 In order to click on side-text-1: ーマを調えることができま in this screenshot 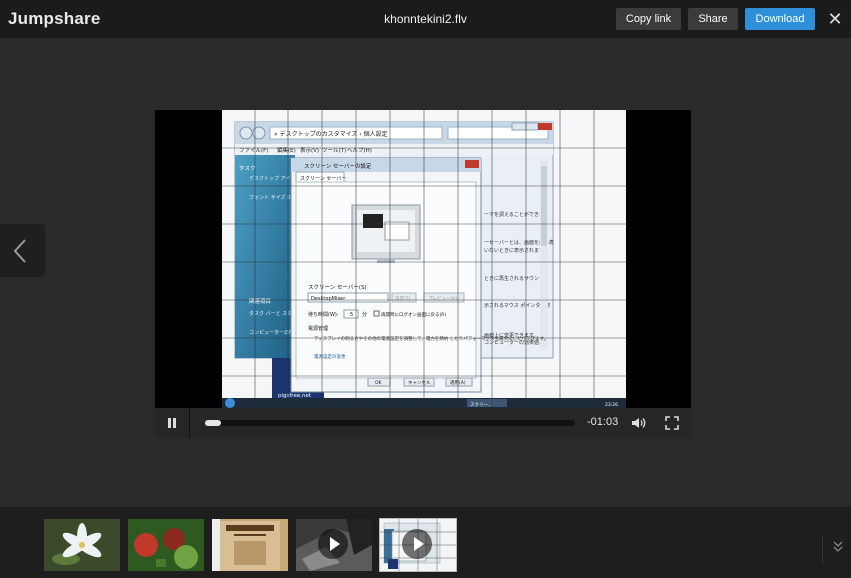, I will do `click(514, 214)`.